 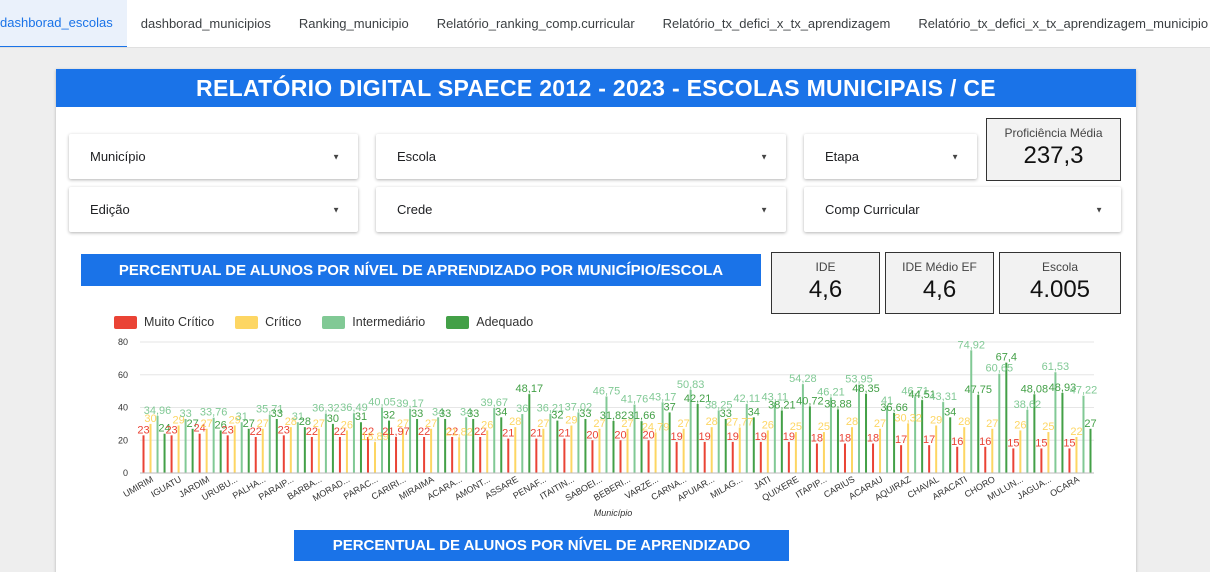 I want to click on dropdown-arrow-icon: ▼, so click(x=336, y=156).